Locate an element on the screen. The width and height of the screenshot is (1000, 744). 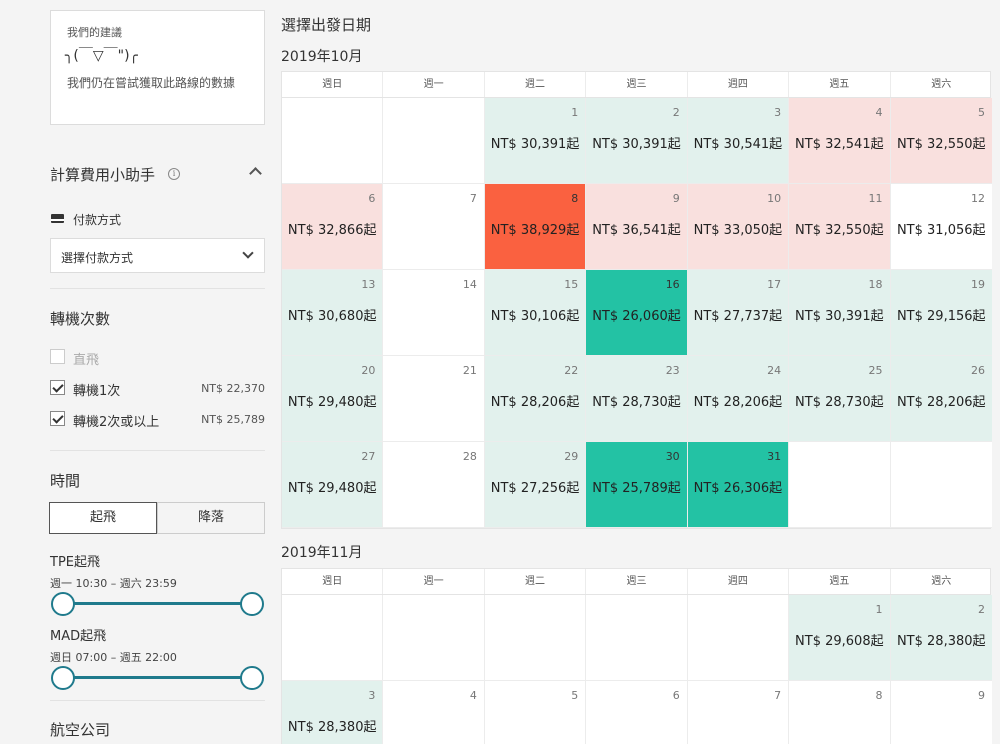
day-number: 28 is located at coordinates (469, 456).